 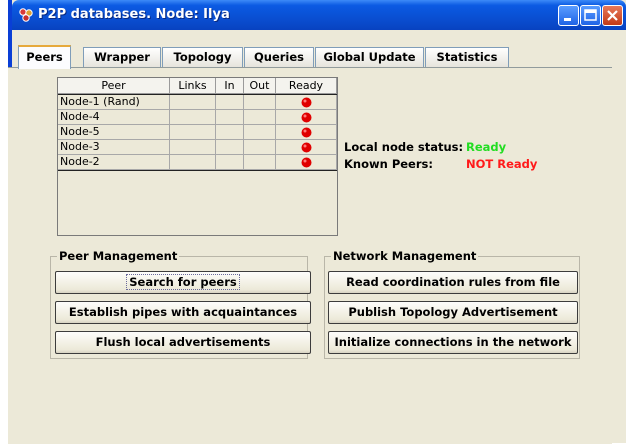 What do you see at coordinates (279, 57) in the screenshot?
I see `tab-queries: Queries` at bounding box center [279, 57].